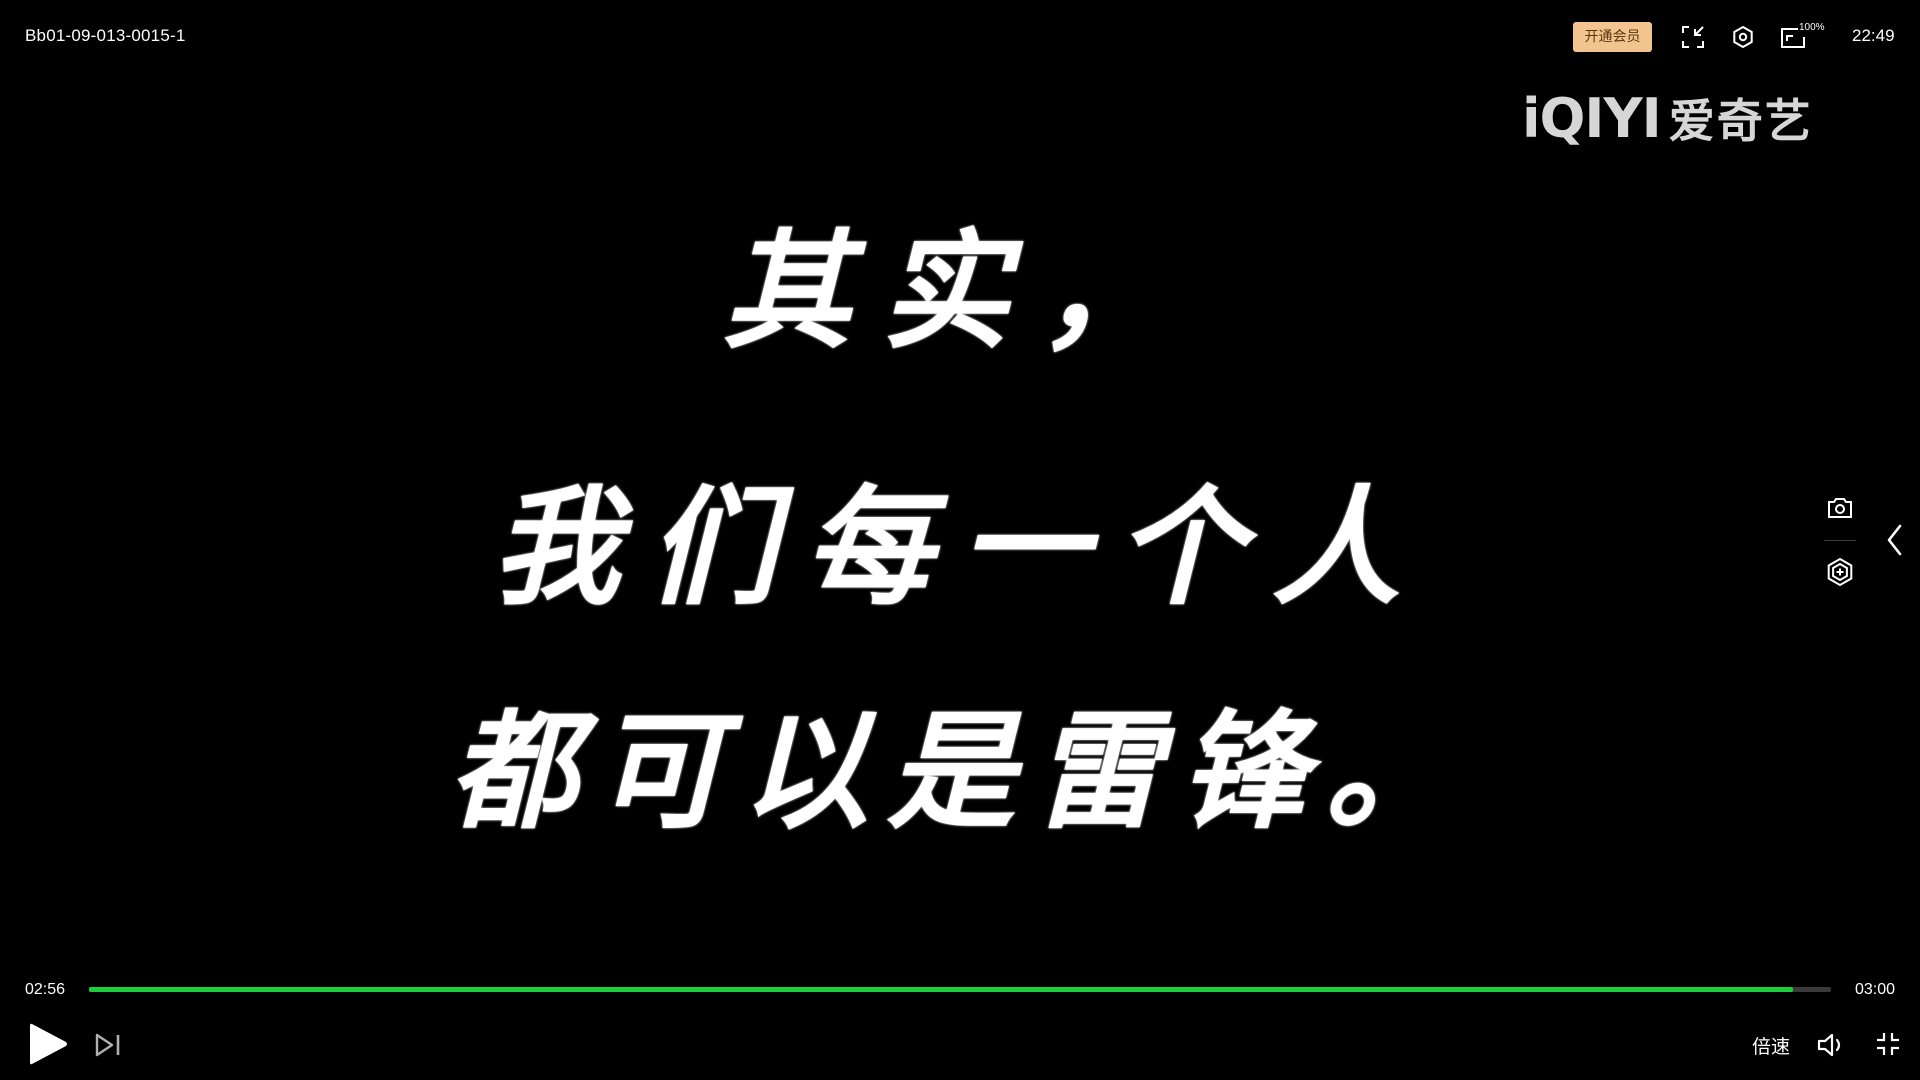 The image size is (1920, 1080). Describe the element at coordinates (959, 292) in the screenshot. I see `subtitle-line-1: 其实，` at that location.